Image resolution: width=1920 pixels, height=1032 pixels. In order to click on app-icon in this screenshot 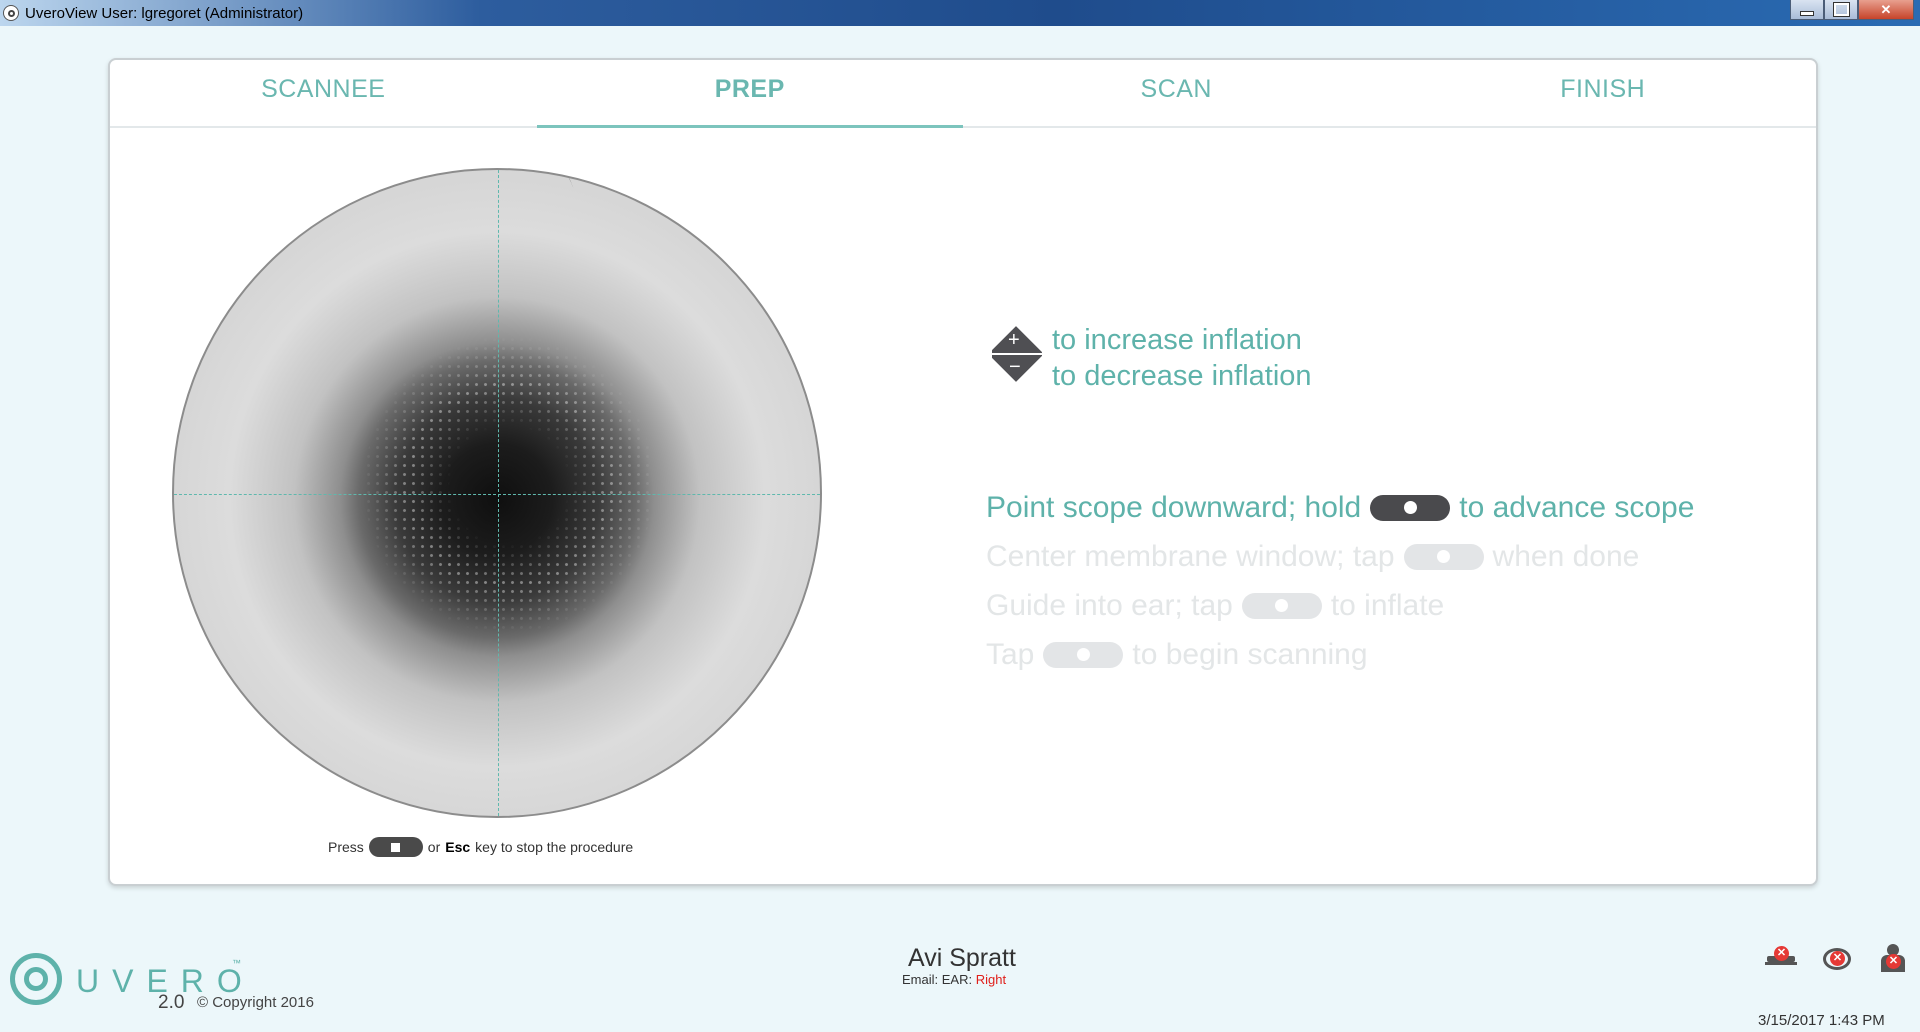, I will do `click(11, 13)`.